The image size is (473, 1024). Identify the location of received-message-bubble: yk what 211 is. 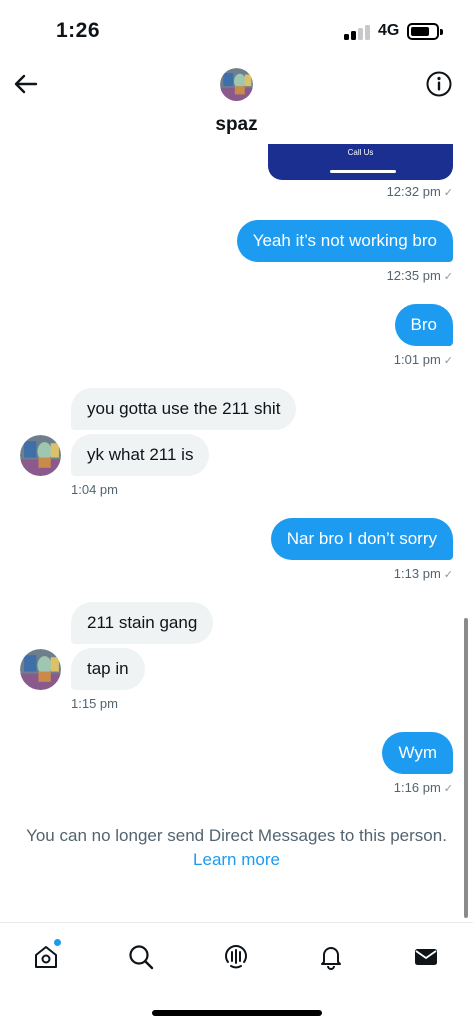
(140, 455).